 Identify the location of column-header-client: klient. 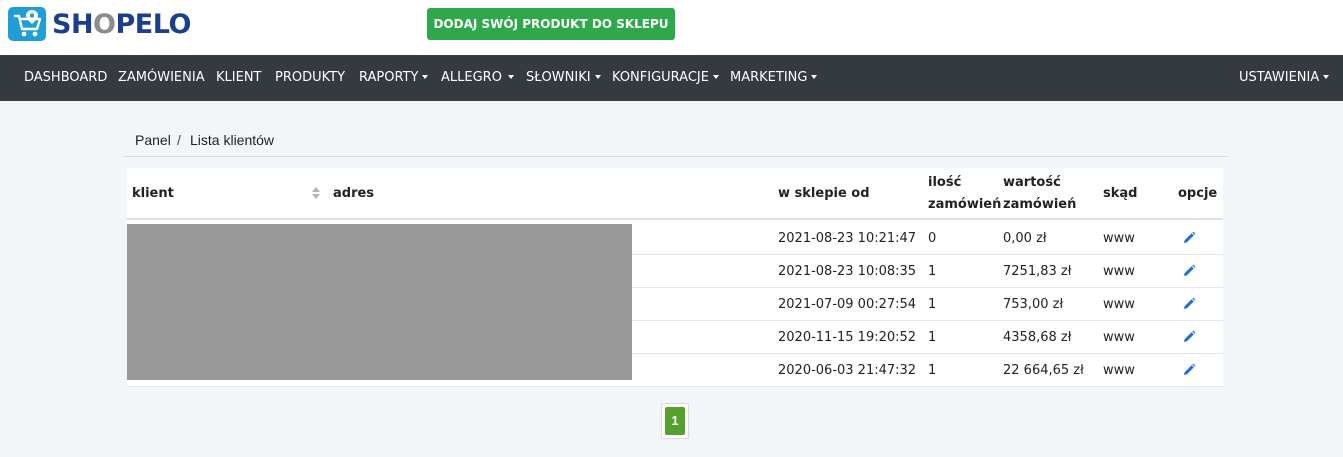
(153, 194).